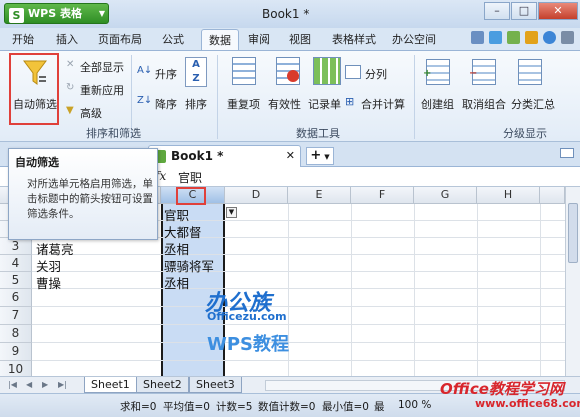  What do you see at coordinates (16, 298) in the screenshot?
I see `row-header-6: 6` at bounding box center [16, 298].